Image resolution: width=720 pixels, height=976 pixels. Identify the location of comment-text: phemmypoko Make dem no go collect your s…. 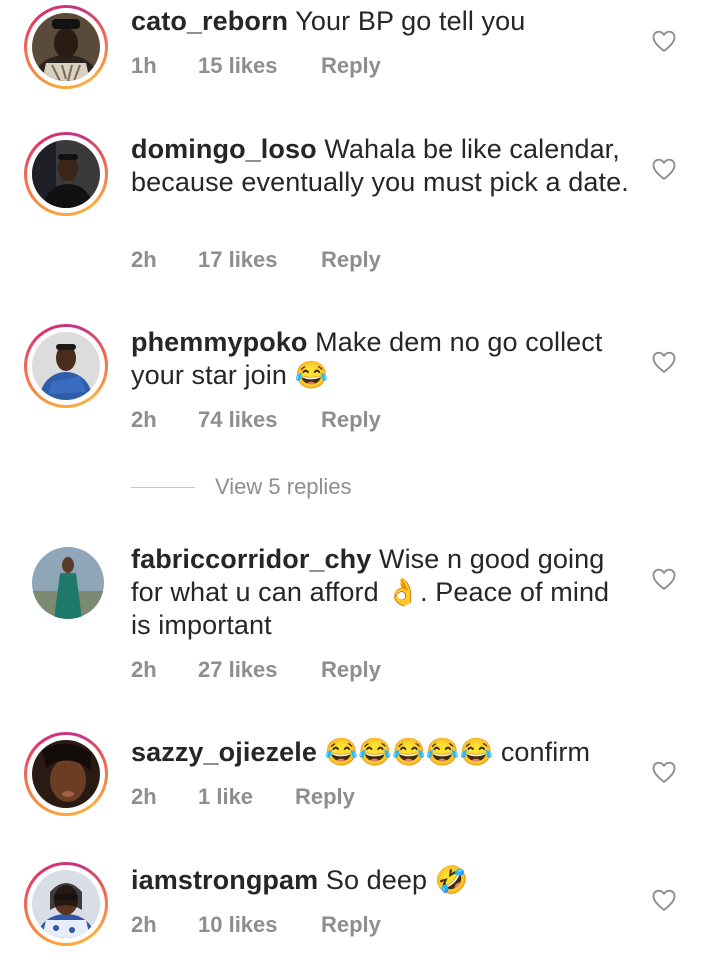
(381, 359).